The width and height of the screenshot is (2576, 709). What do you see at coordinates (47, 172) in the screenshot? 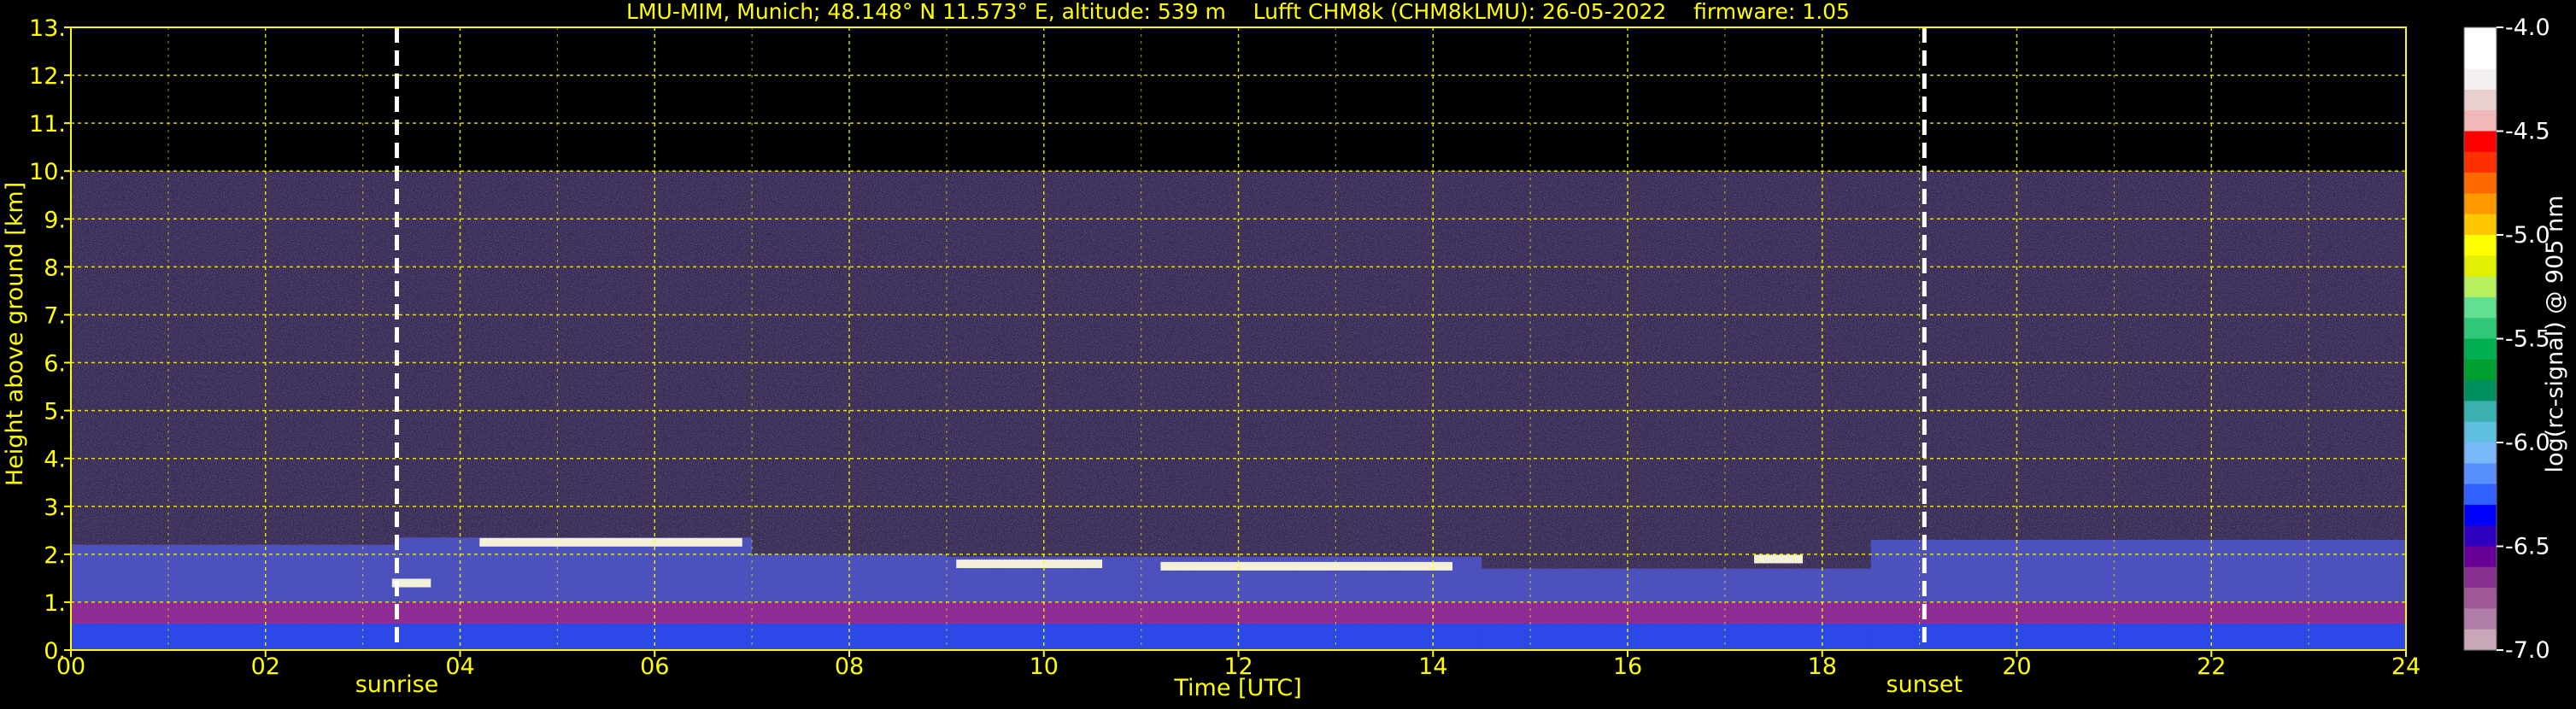
I see `y-tick-label: 10.` at bounding box center [47, 172].